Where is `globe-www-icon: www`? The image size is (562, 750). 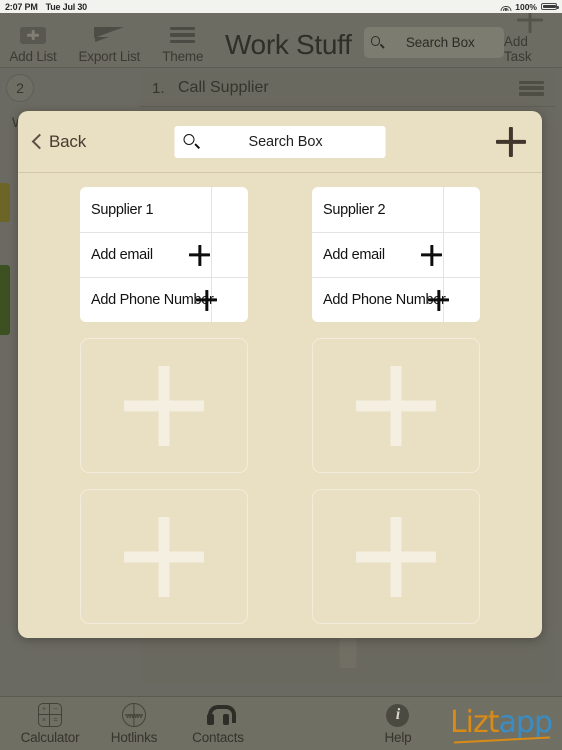
globe-www-icon: www is located at coordinates (134, 715).